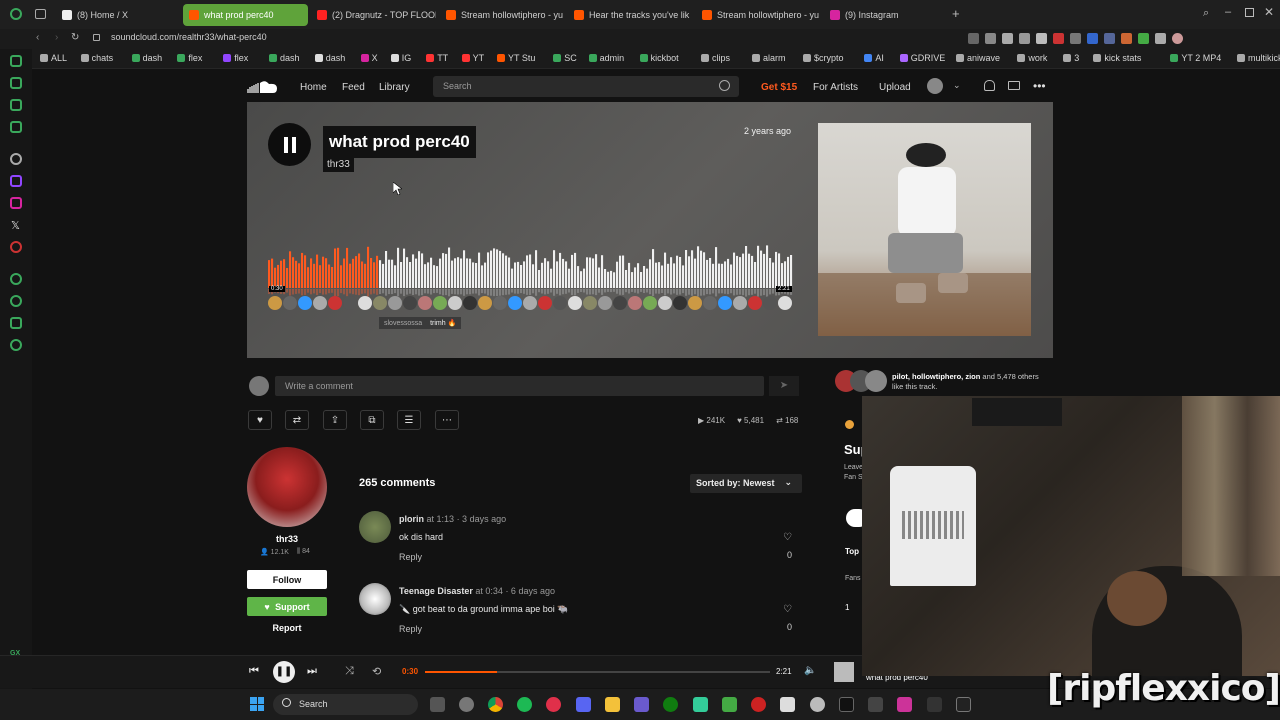 The width and height of the screenshot is (1280, 720). What do you see at coordinates (758, 15) in the screenshot?
I see `tab-soundcloud-4: Stream hollowtiphero - yu` at bounding box center [758, 15].